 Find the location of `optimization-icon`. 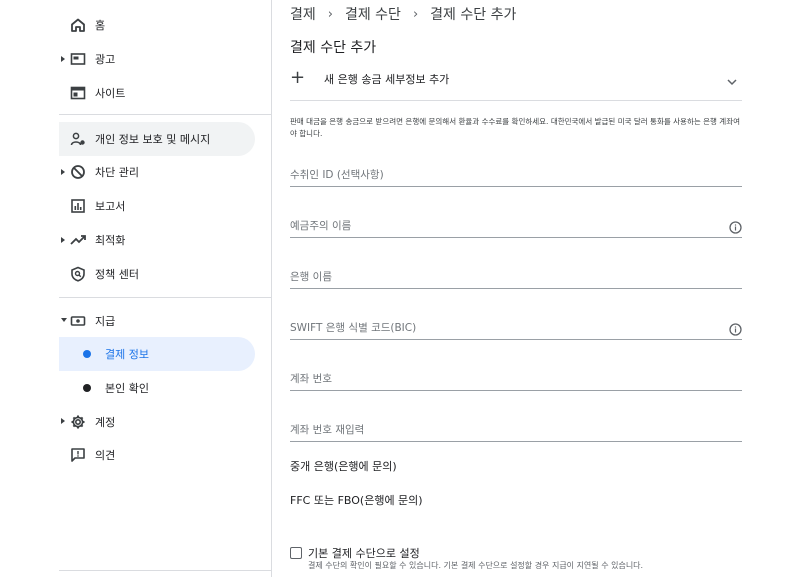

optimization-icon is located at coordinates (78, 240).